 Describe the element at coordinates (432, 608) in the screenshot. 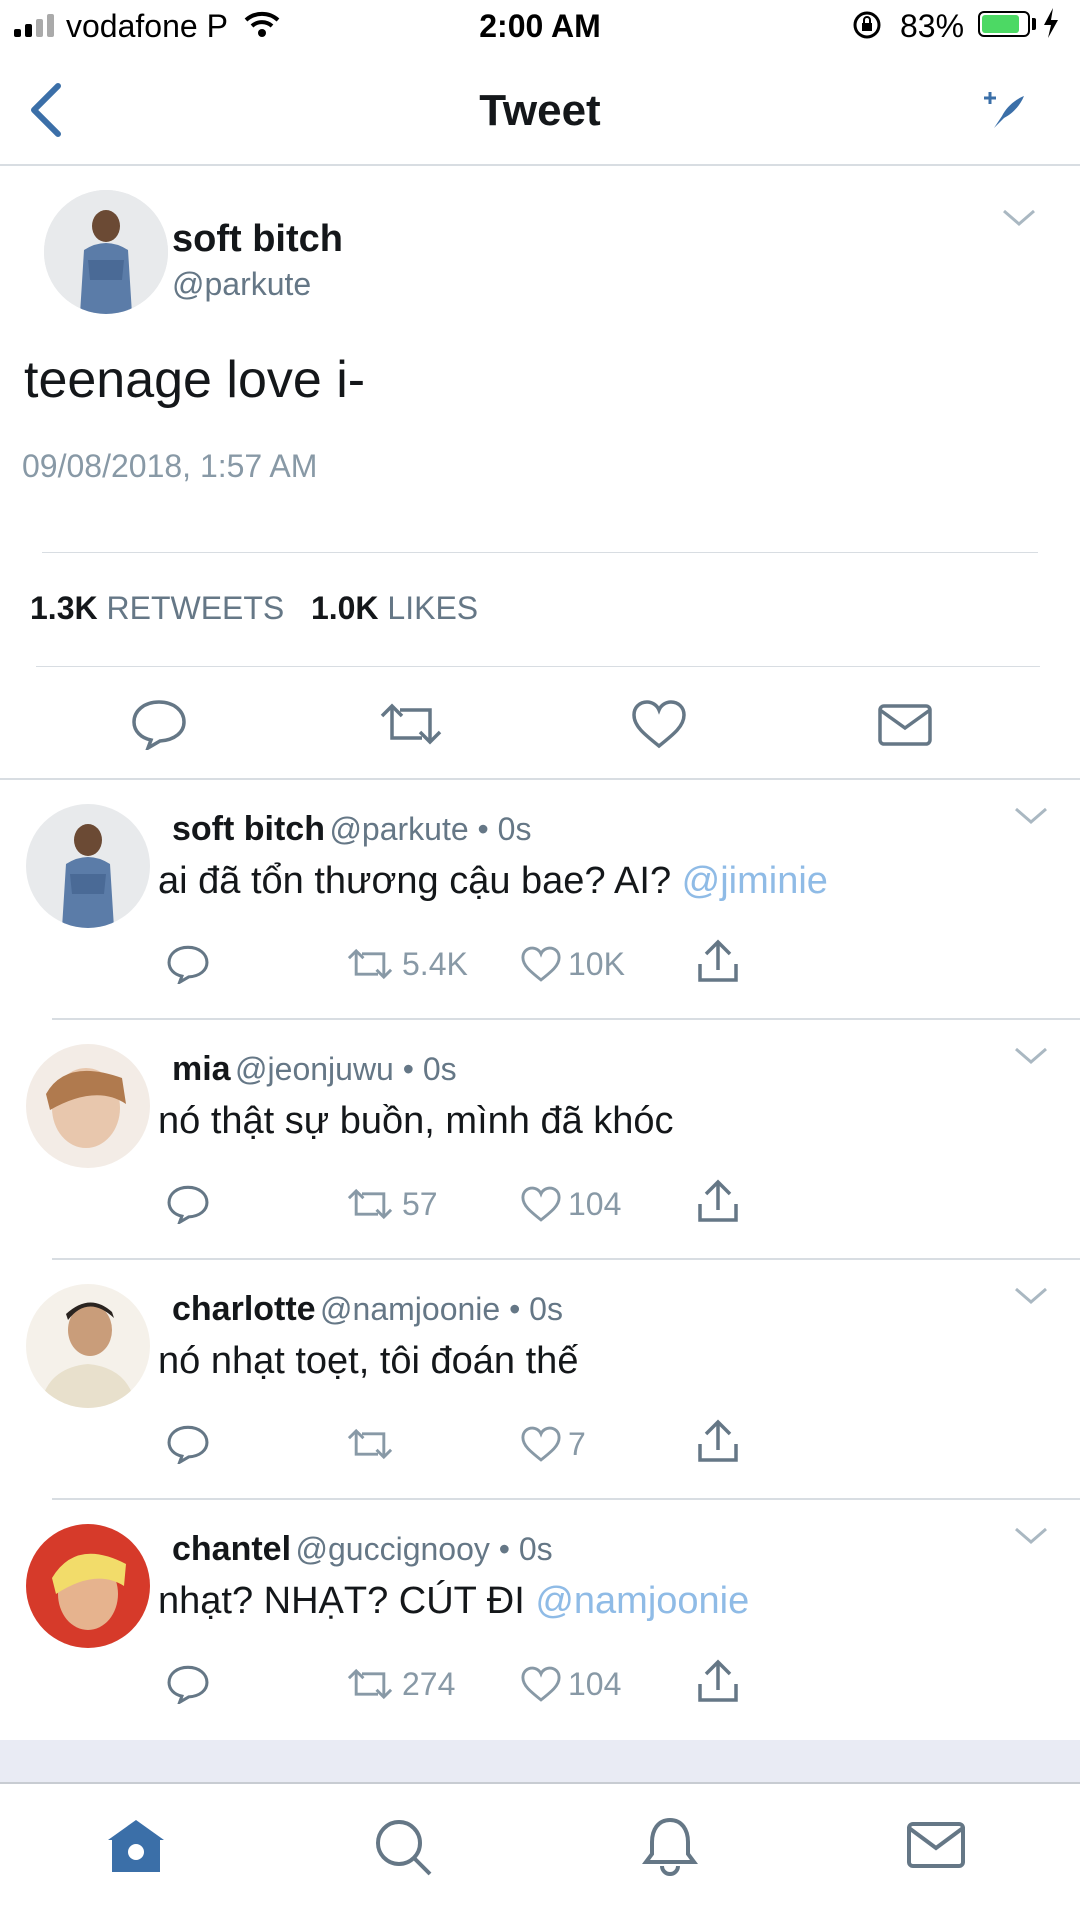

I see `likes-label: LIKES` at that location.